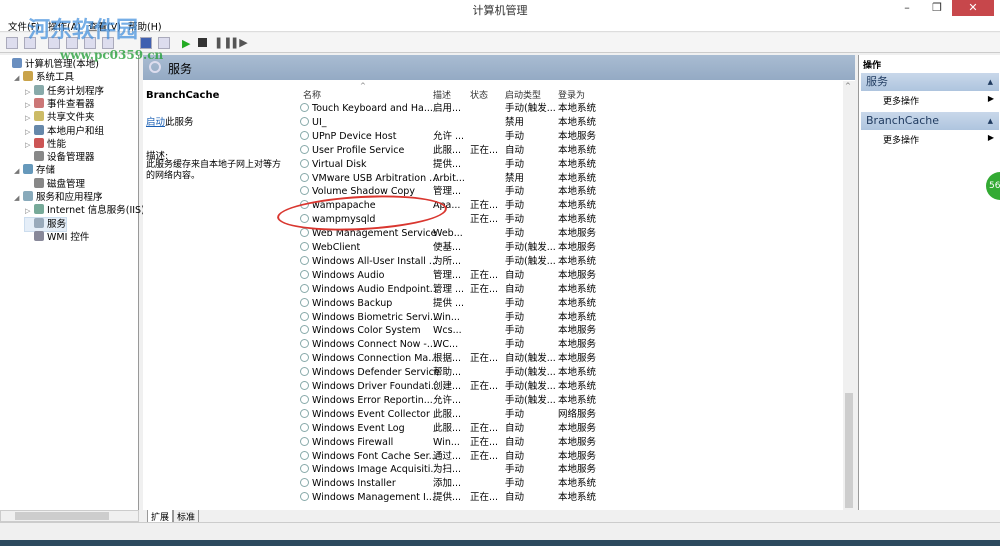 The image size is (1000, 546). I want to click on actions-header: 操作, so click(872, 66).